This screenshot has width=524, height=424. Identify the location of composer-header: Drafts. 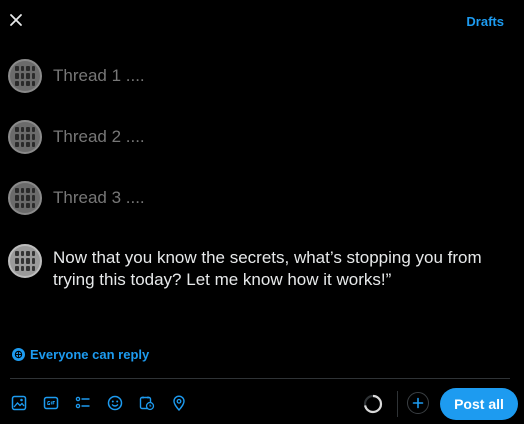
(262, 20).